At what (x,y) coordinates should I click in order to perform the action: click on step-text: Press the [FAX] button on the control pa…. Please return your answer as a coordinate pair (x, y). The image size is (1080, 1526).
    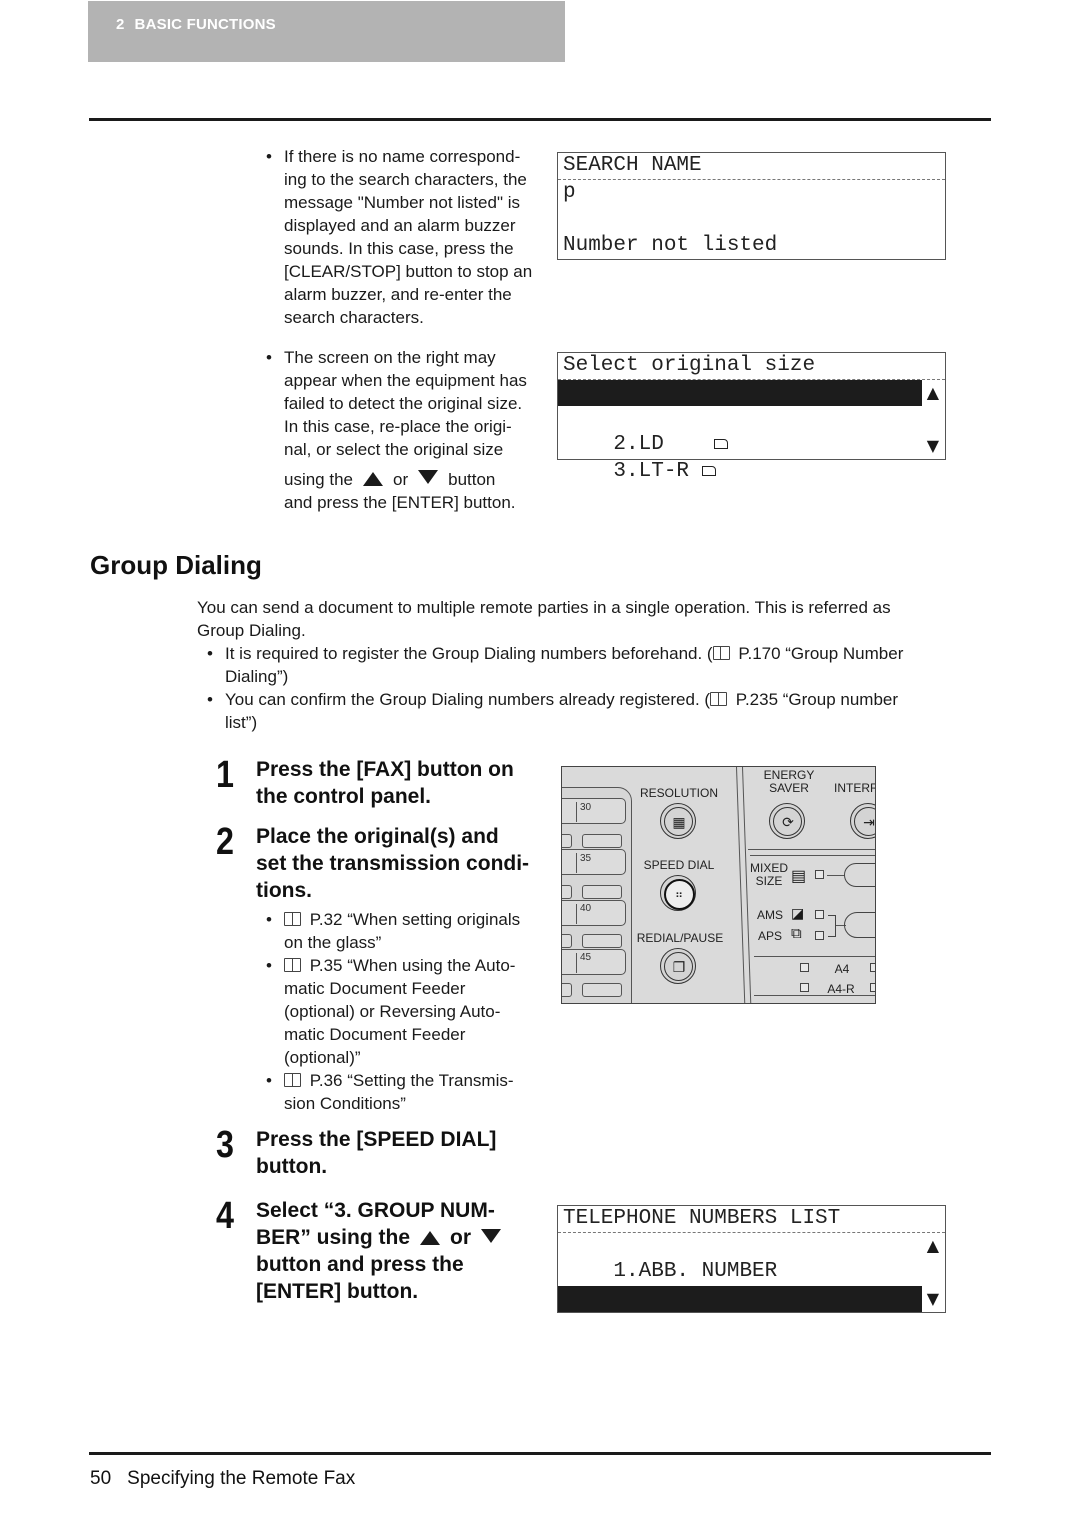
    Looking at the image, I should click on (385, 783).